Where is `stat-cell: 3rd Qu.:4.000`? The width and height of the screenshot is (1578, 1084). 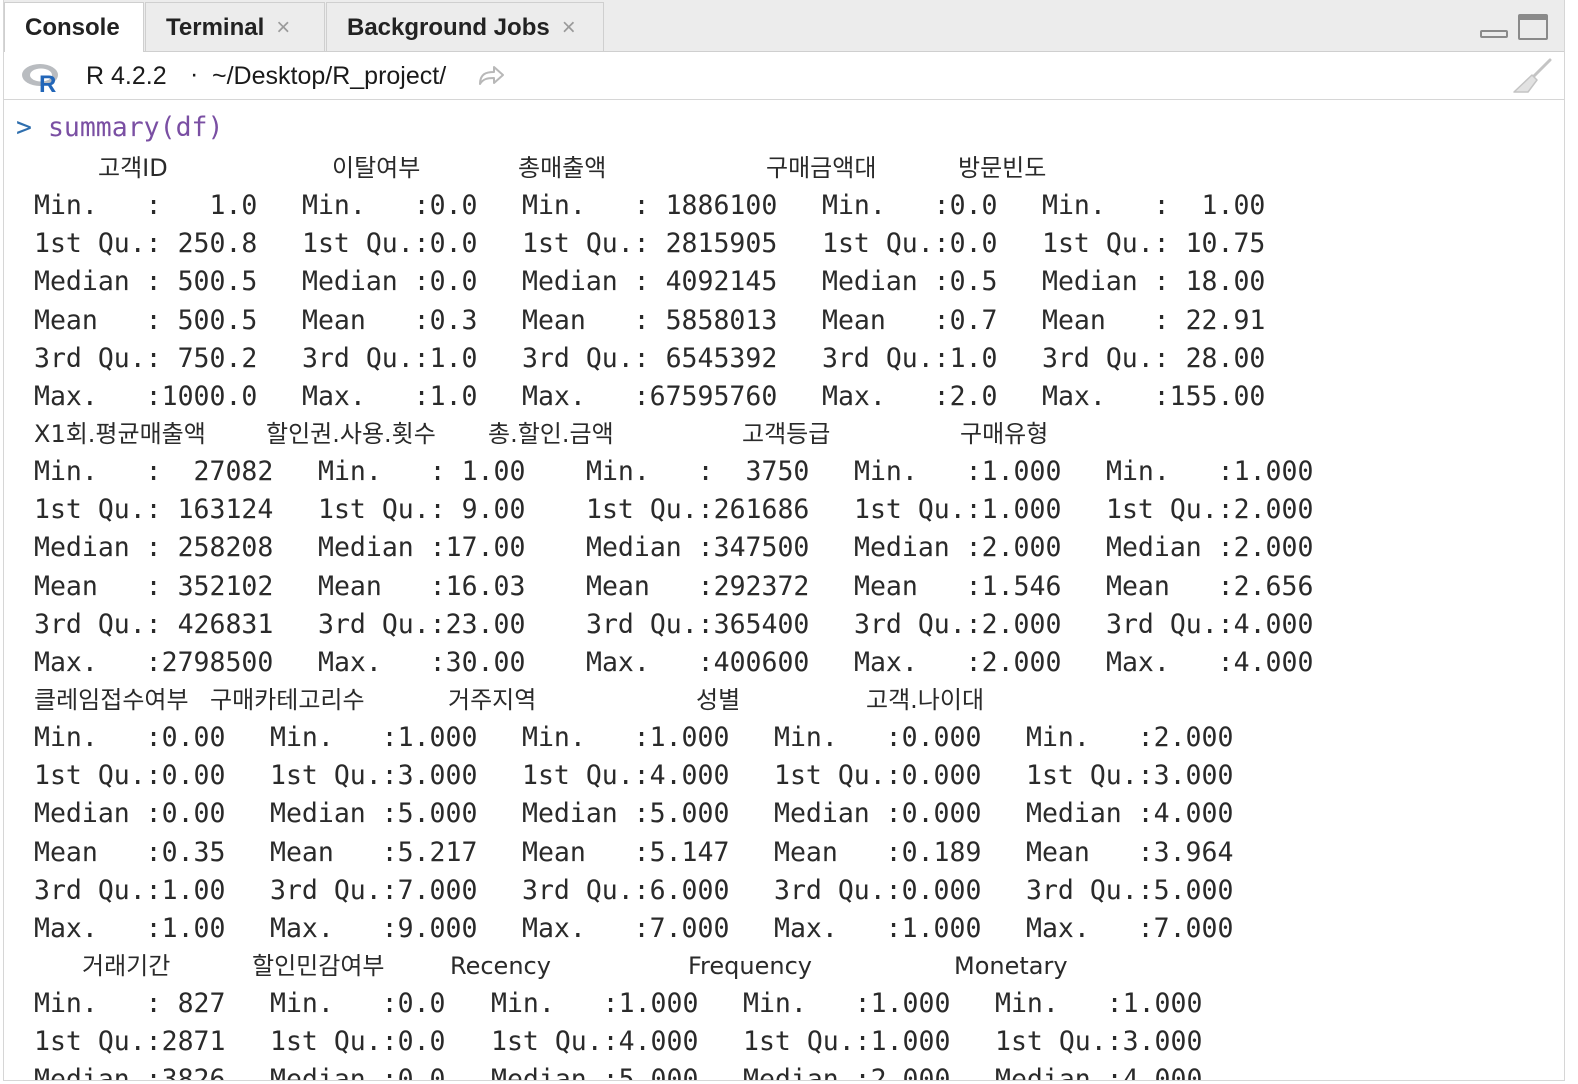 stat-cell: 3rd Qu.:4.000 is located at coordinates (1210, 624).